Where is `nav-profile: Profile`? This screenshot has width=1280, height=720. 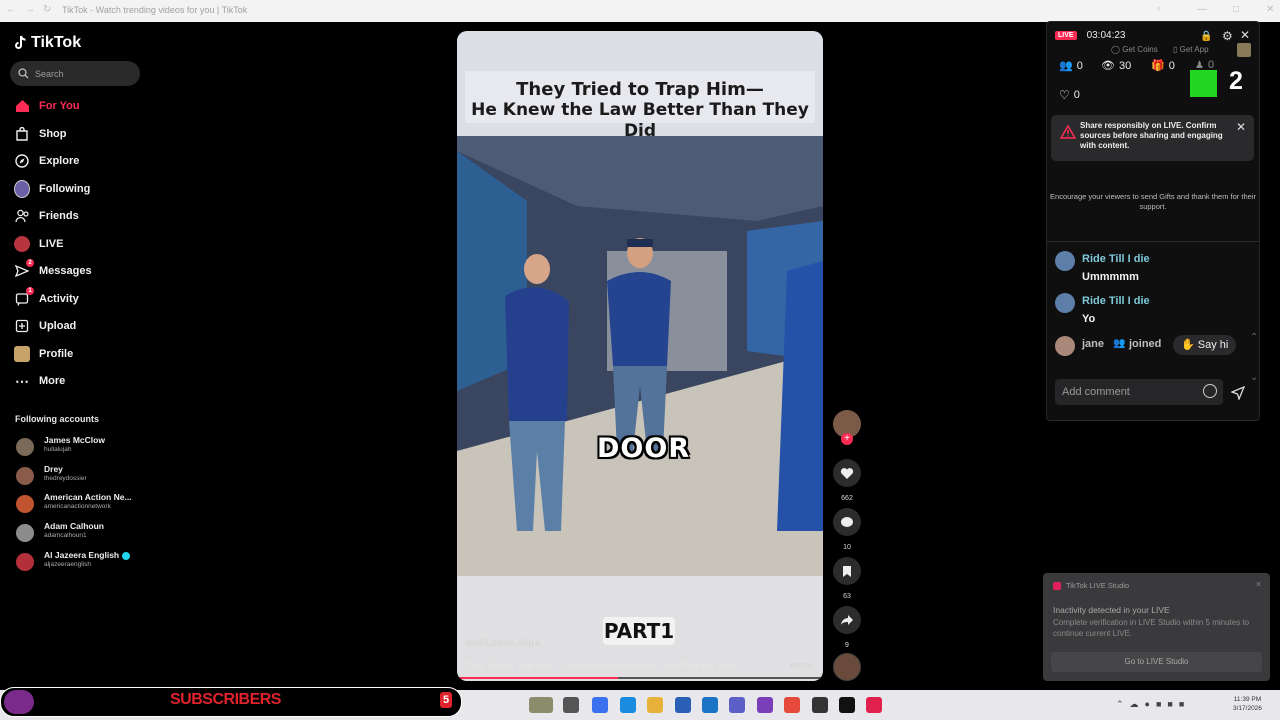 nav-profile: Profile is located at coordinates (79, 354).